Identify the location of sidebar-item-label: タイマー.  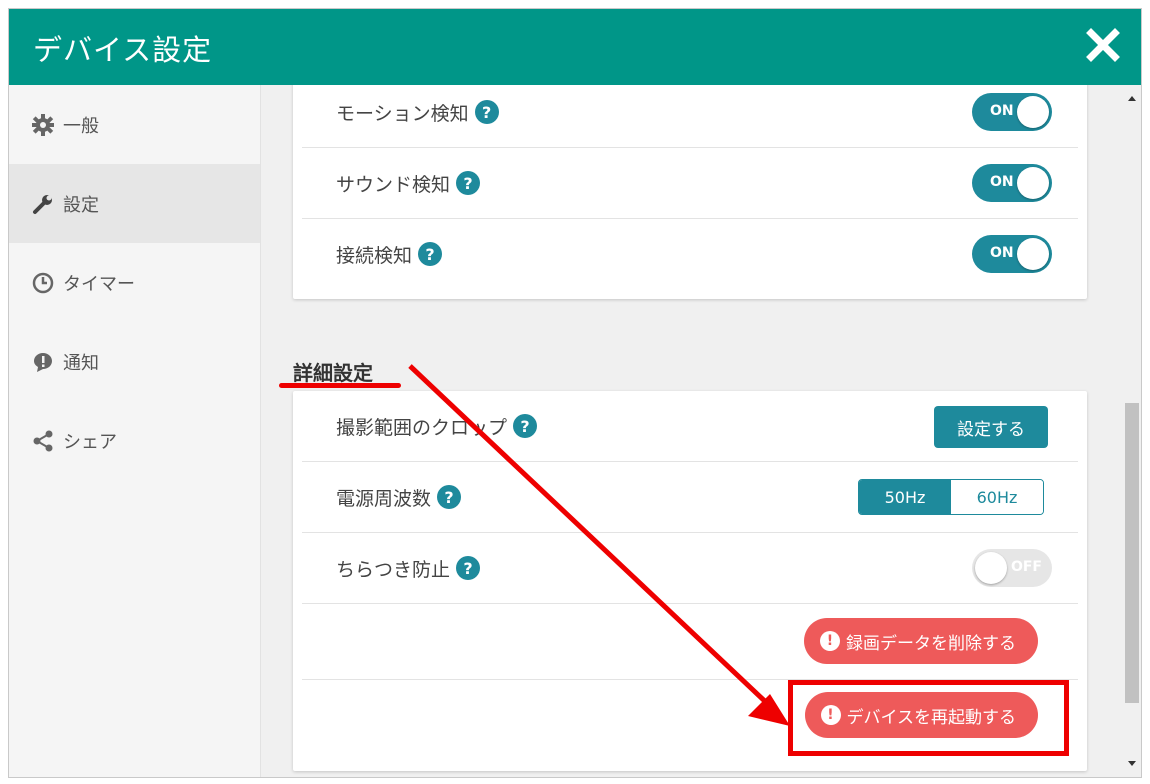
(99, 284).